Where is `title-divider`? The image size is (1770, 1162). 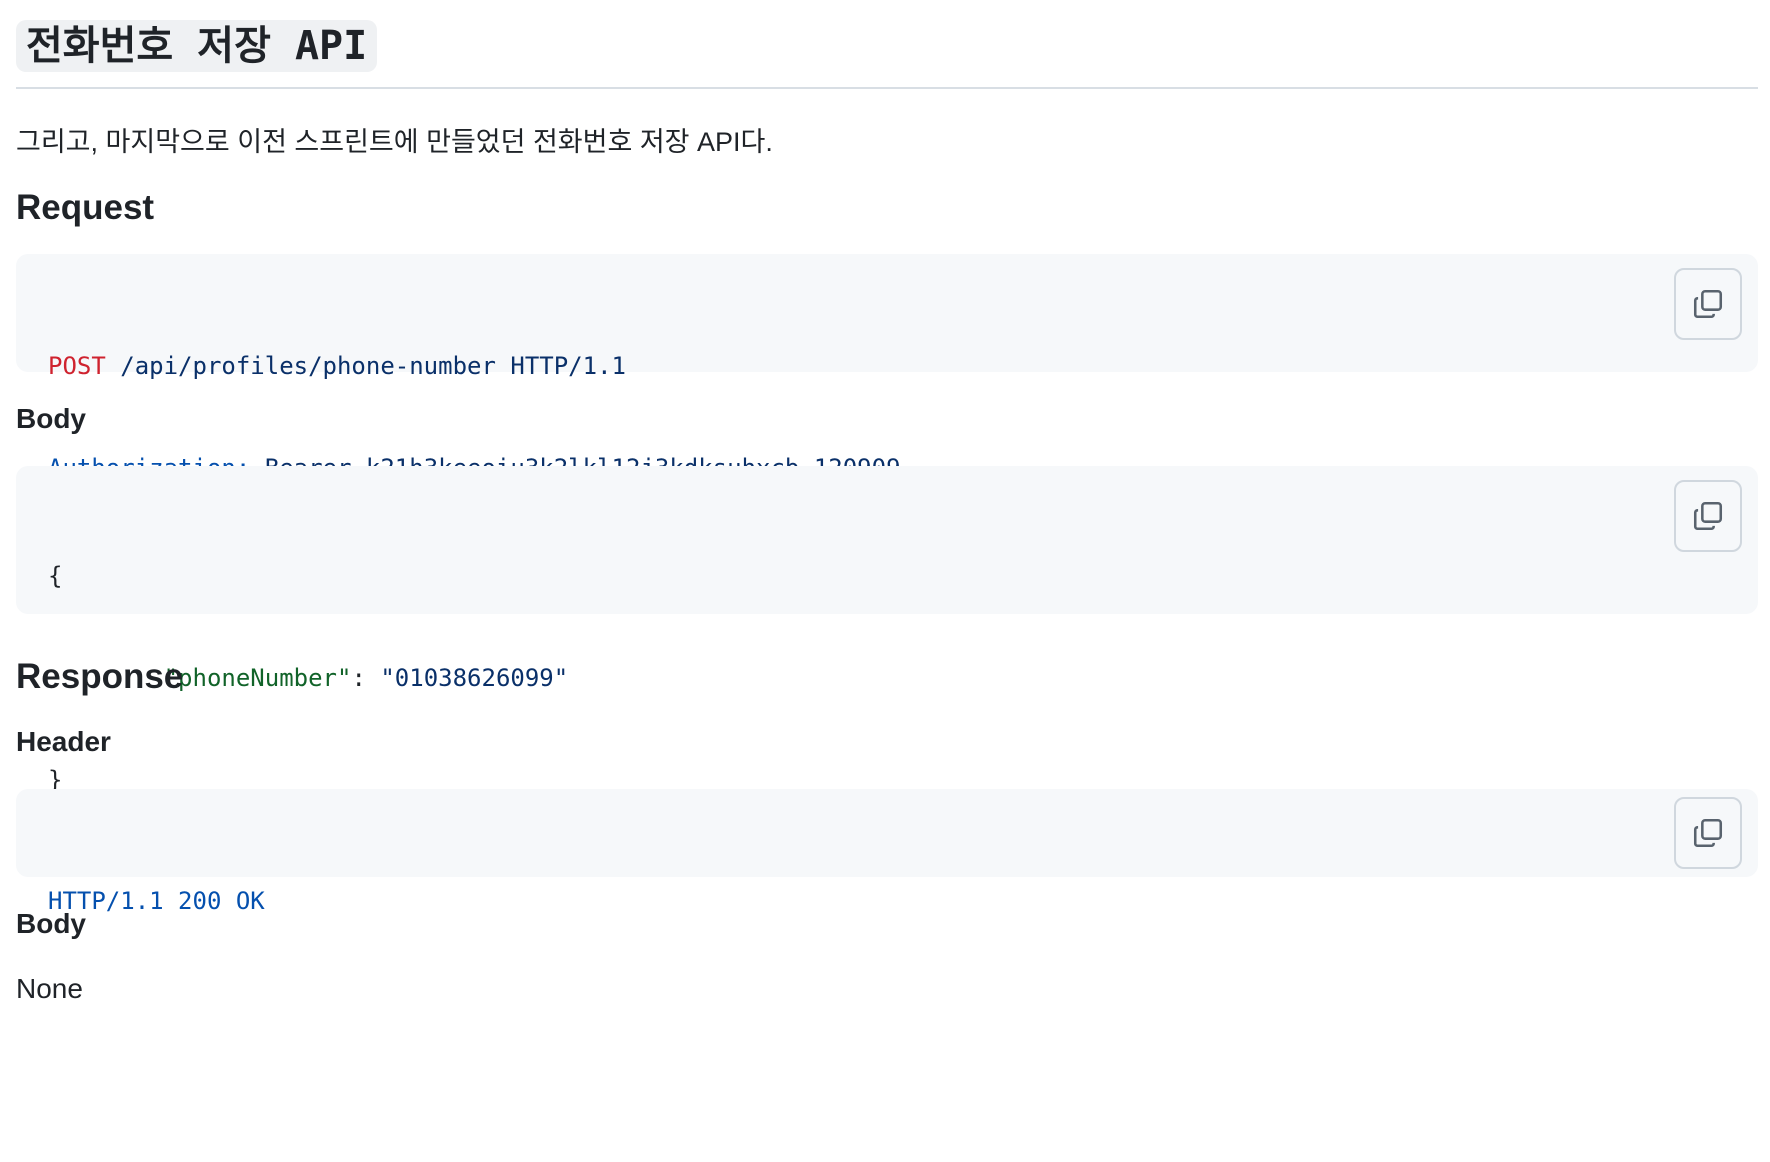 title-divider is located at coordinates (887, 88).